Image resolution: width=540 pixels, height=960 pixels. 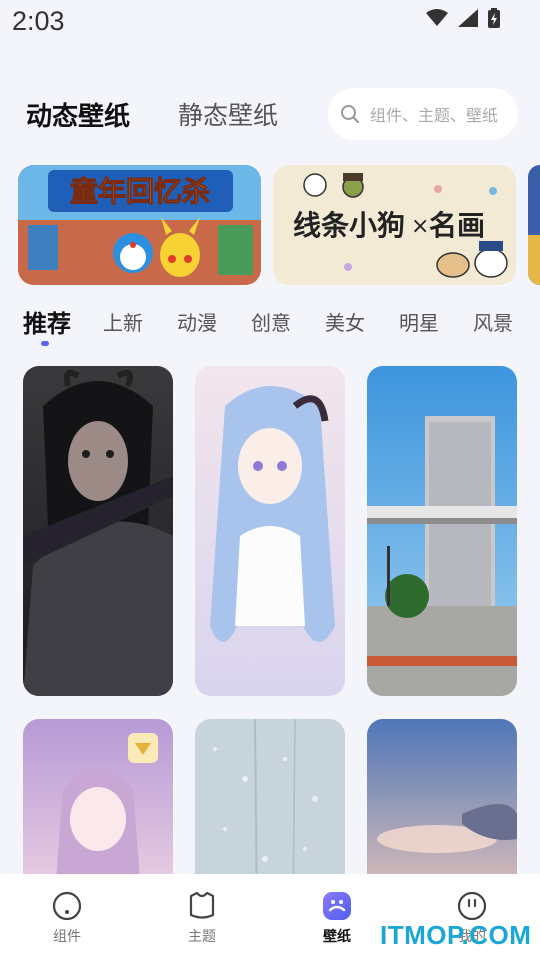 What do you see at coordinates (457, 225) in the screenshot?
I see `banner-puppy-title-part2: 名画` at bounding box center [457, 225].